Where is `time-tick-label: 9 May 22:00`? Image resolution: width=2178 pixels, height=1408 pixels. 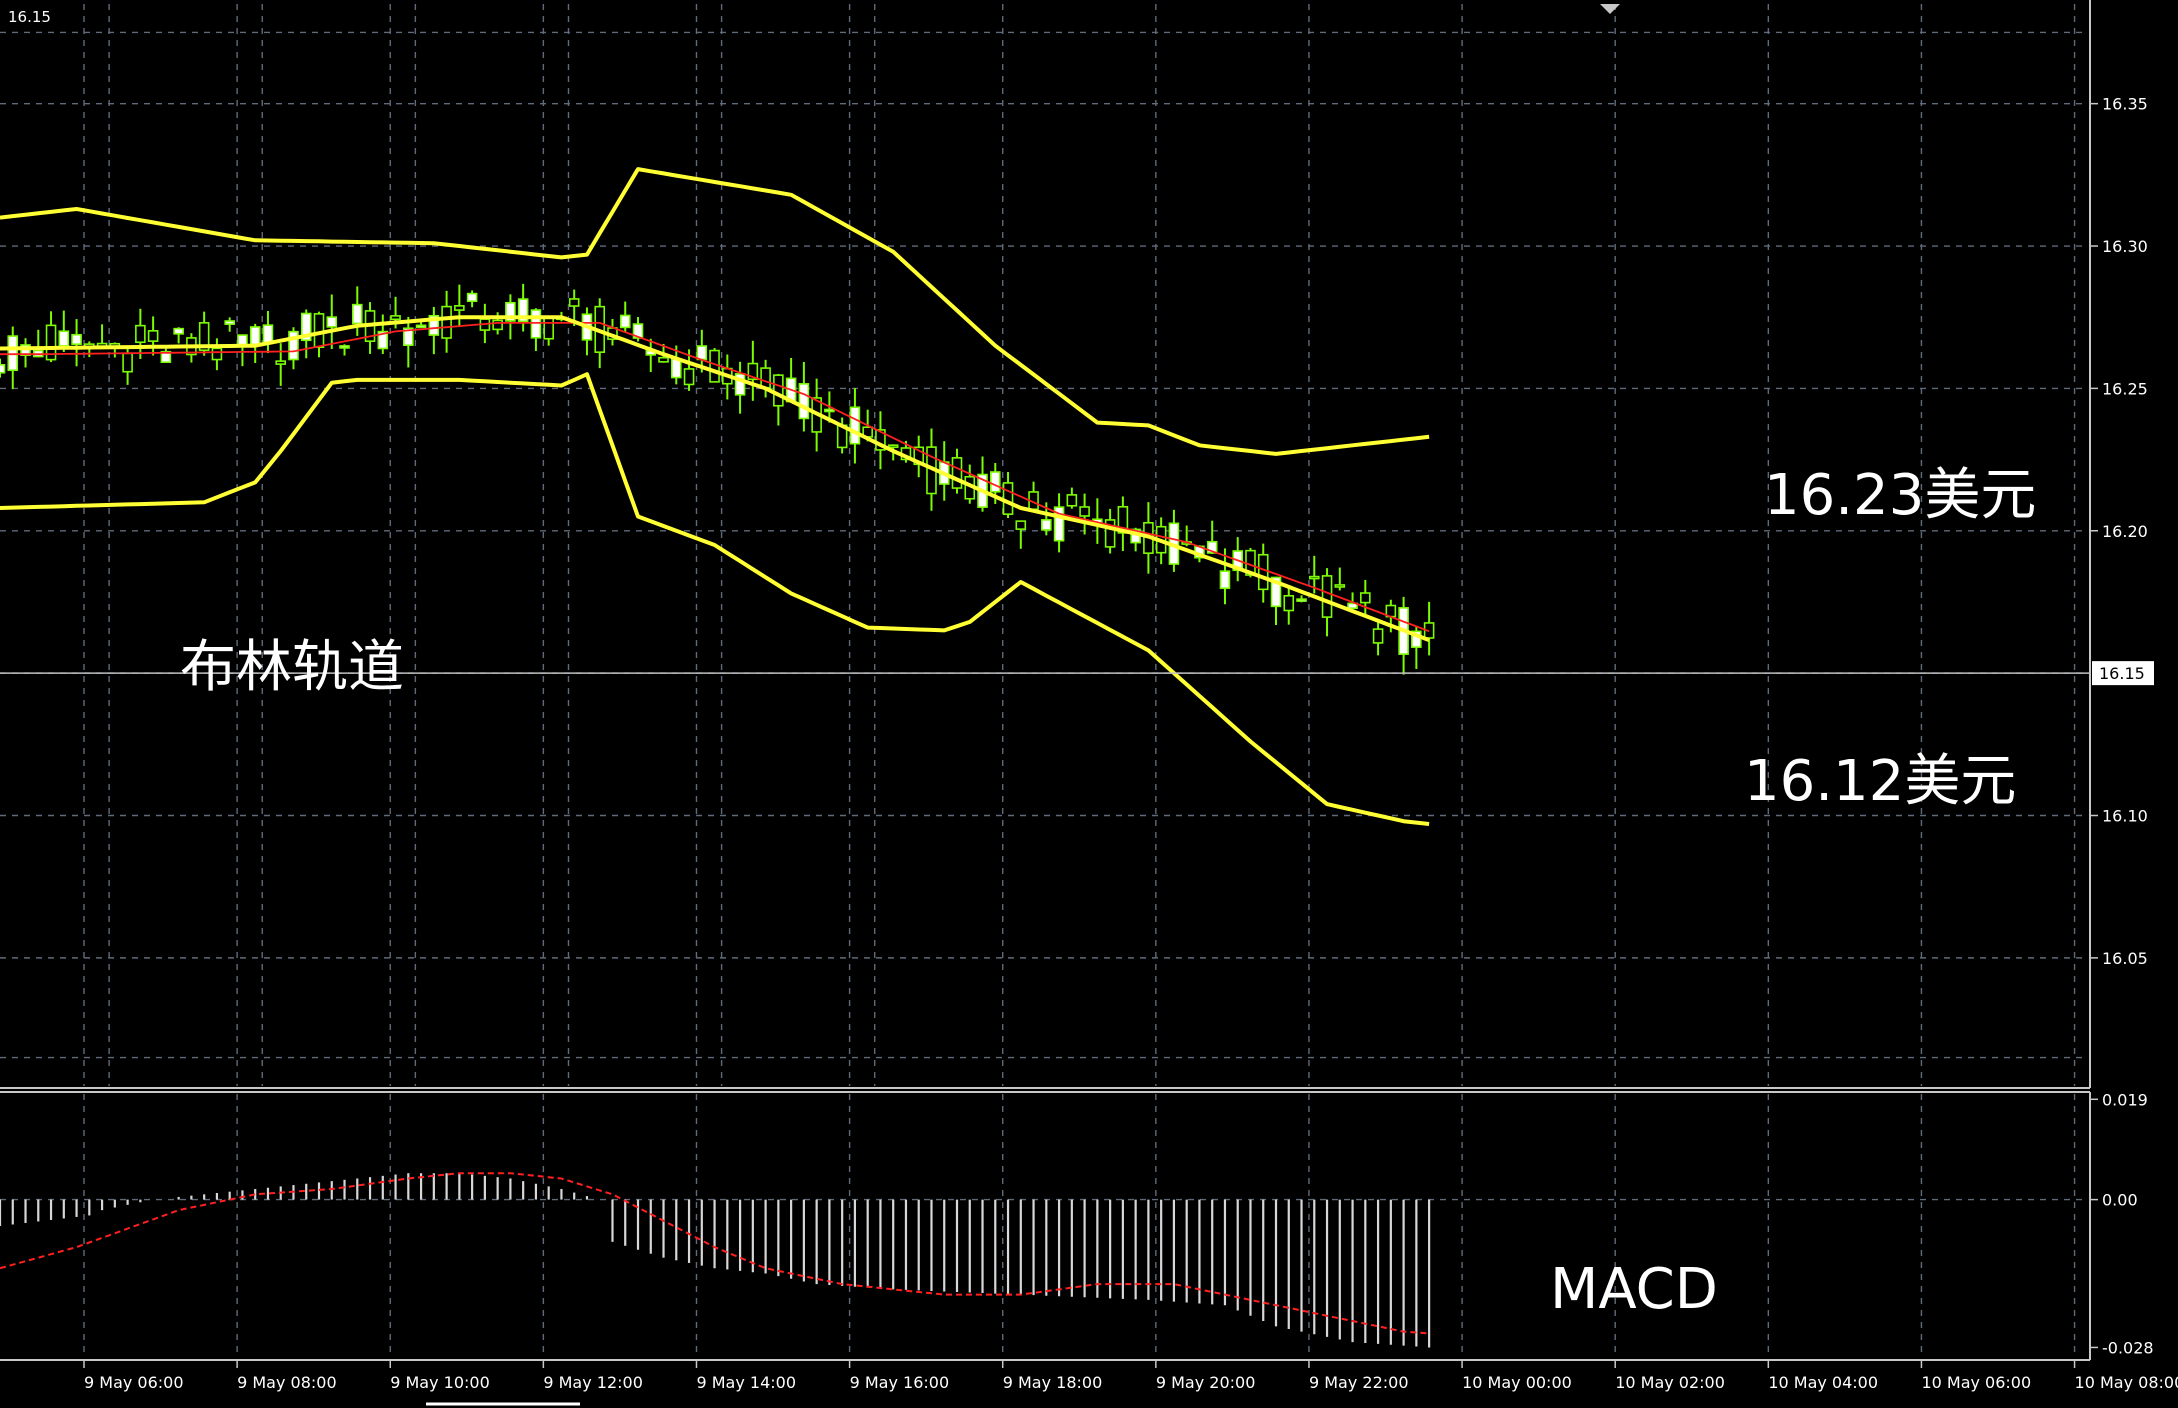 time-tick-label: 9 May 22:00 is located at coordinates (1359, 1382).